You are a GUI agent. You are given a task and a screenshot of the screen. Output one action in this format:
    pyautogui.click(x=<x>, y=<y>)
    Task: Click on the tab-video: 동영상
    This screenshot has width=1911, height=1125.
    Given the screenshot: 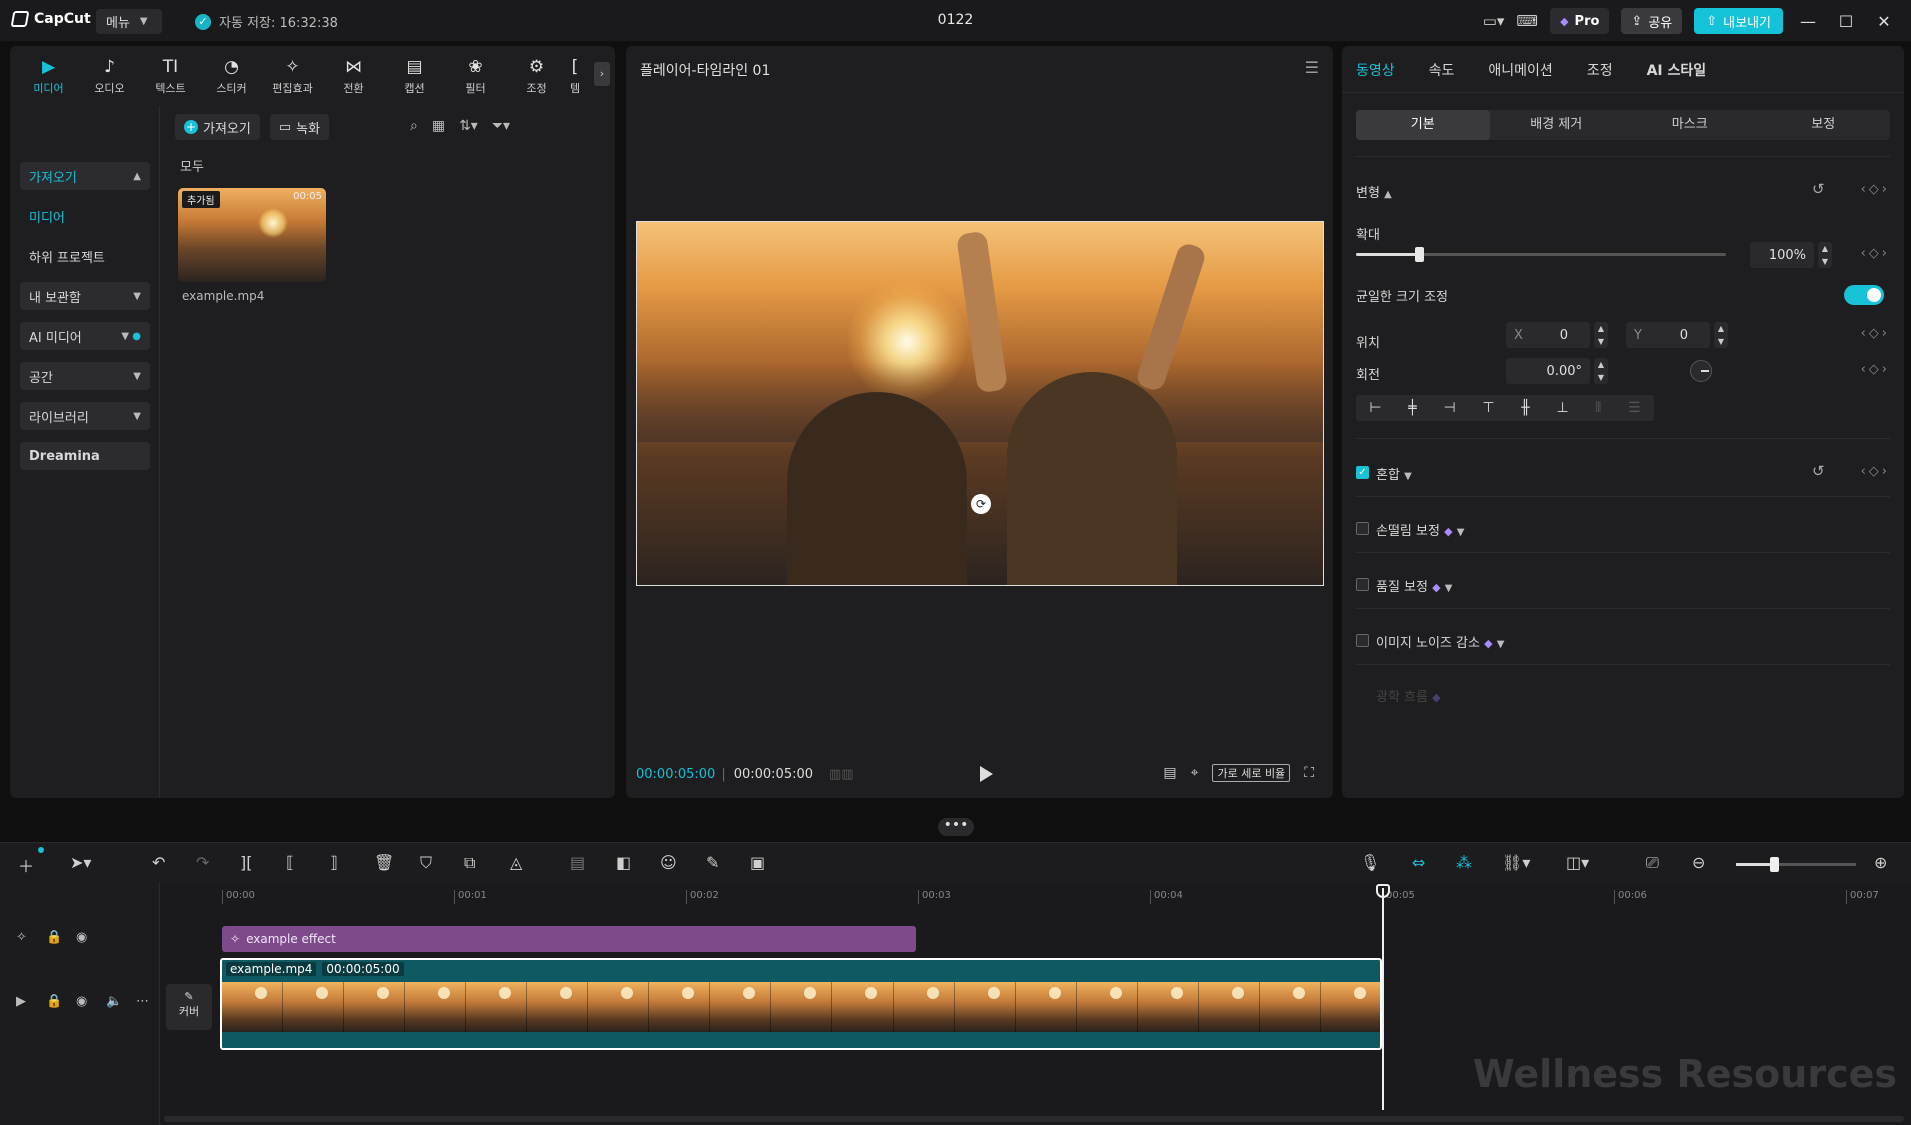 What is the action you would take?
    pyautogui.click(x=1375, y=70)
    